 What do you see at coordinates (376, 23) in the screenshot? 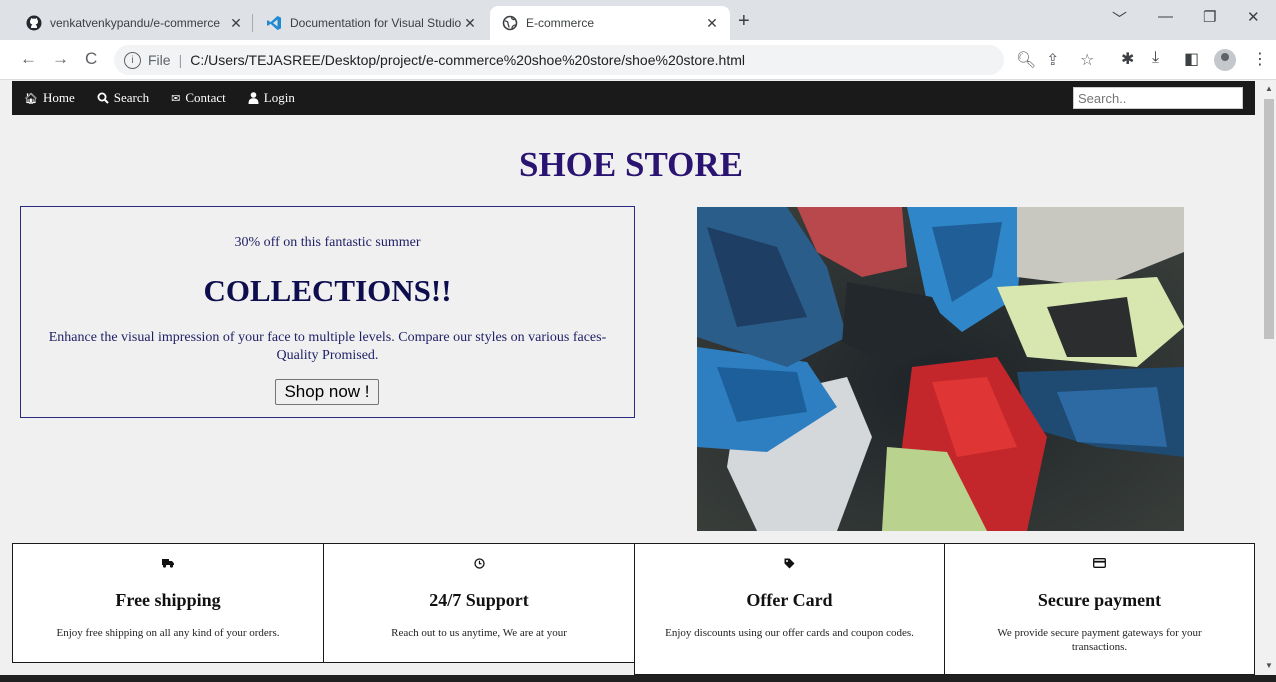
I see `tab-title: Documentation for Visual Studio` at bounding box center [376, 23].